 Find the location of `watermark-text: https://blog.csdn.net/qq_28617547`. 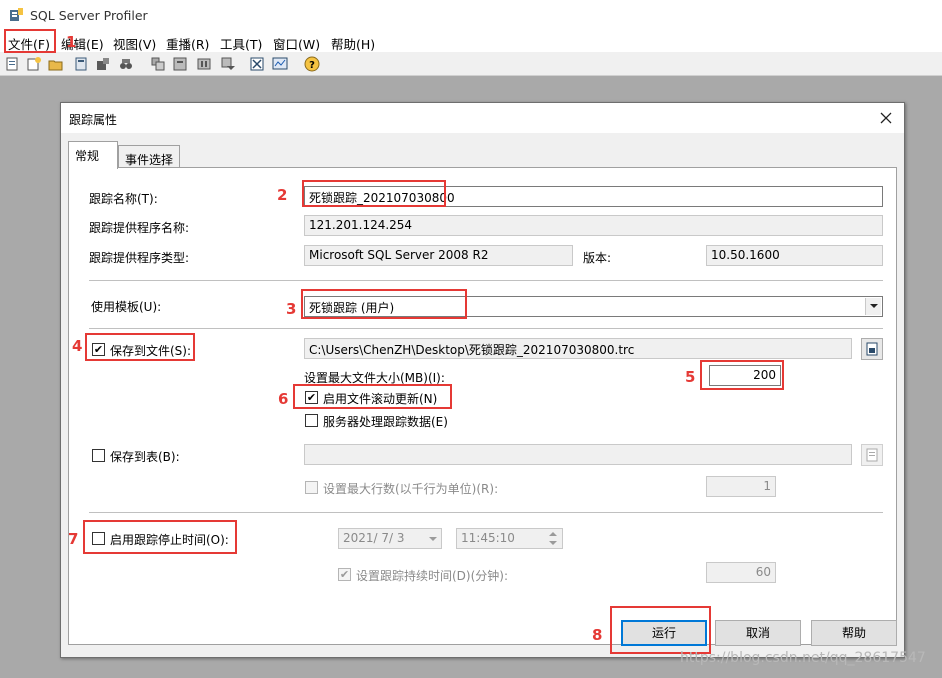

watermark-text: https://blog.csdn.net/qq_28617547 is located at coordinates (803, 658).